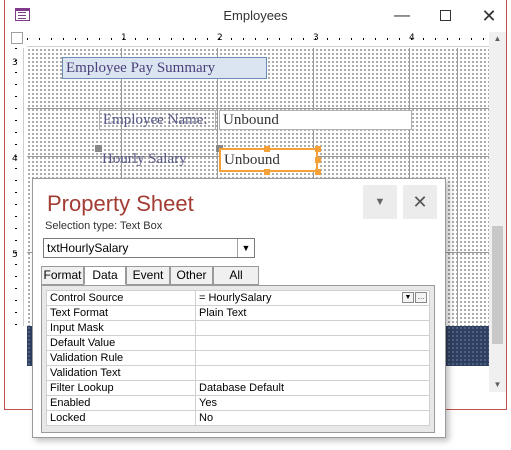 Image resolution: width=511 pixels, height=450 pixels. What do you see at coordinates (258, 39) in the screenshot?
I see `horizontal-ruler: 1 2 3 4` at bounding box center [258, 39].